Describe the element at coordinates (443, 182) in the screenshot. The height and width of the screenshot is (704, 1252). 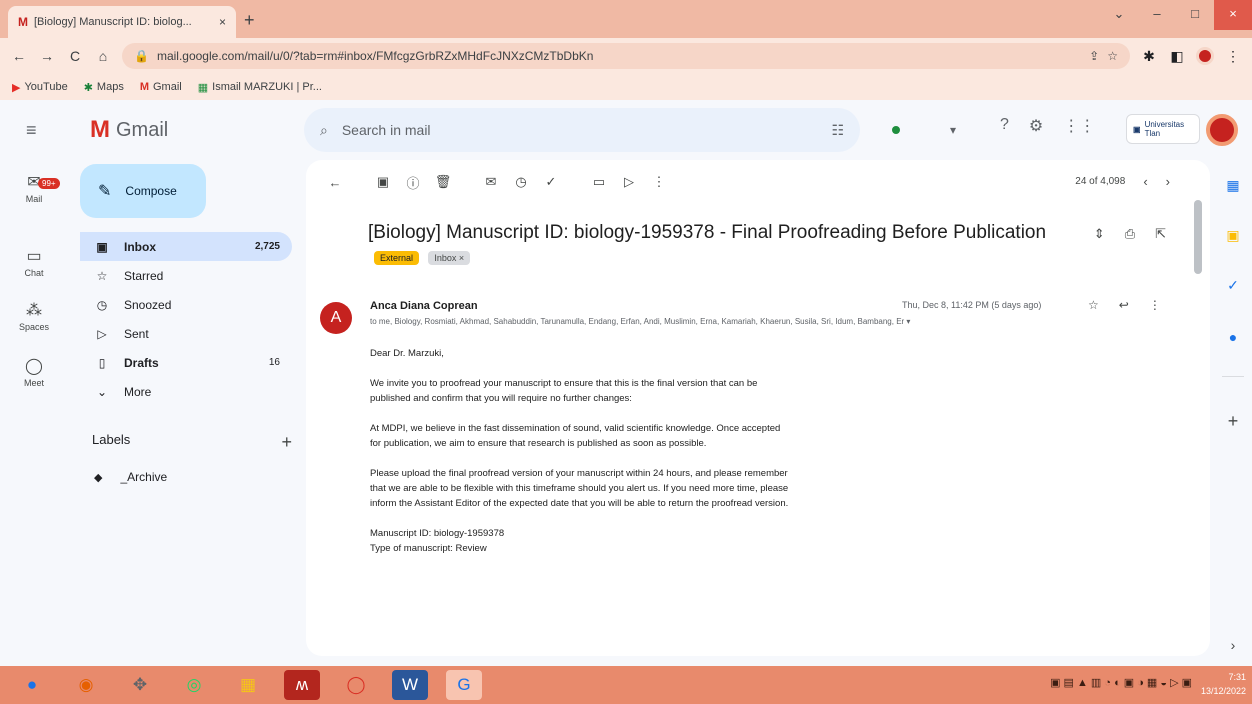
I see `delete-icon: 🗑` at that location.